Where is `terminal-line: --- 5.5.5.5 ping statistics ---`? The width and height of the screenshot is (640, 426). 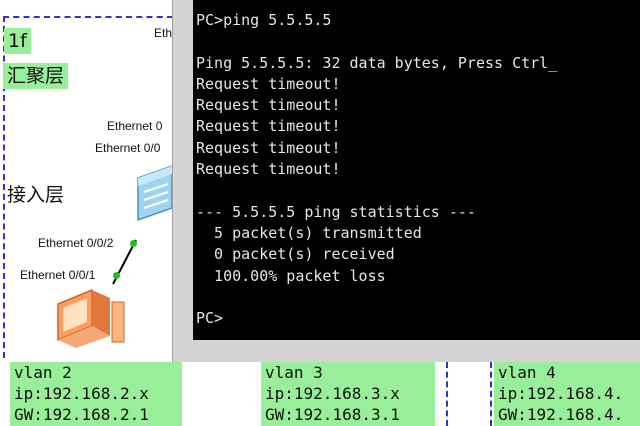 terminal-line: --- 5.5.5.5 ping statistics --- is located at coordinates (336, 211).